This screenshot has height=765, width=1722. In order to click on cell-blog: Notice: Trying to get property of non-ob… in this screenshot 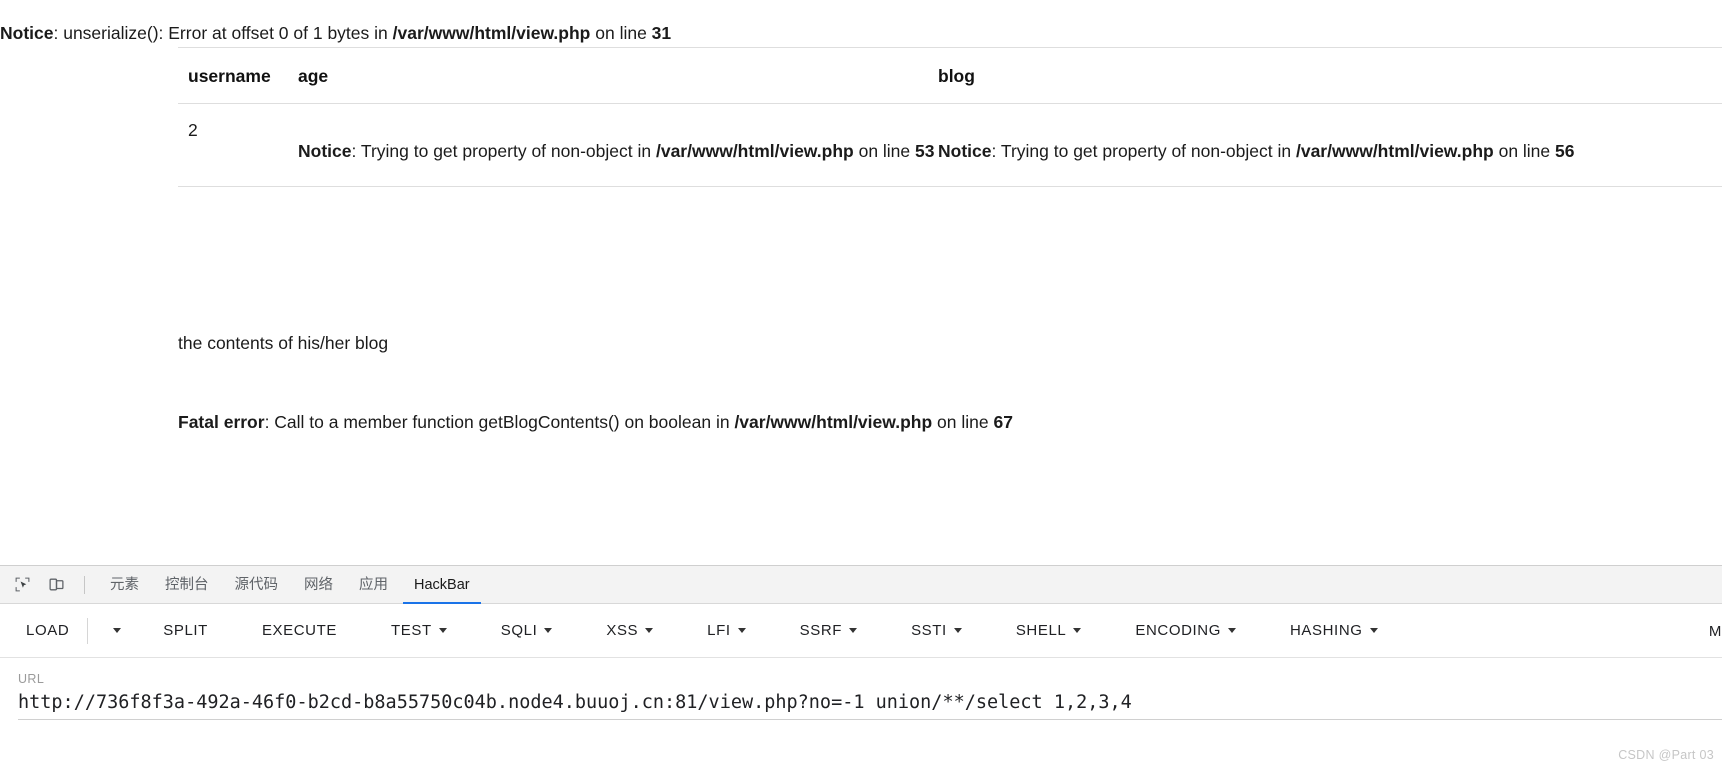, I will do `click(1325, 145)`.